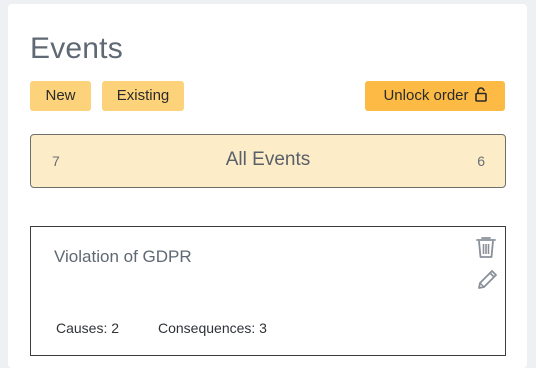 The height and width of the screenshot is (368, 536). Describe the element at coordinates (212, 328) in the screenshot. I see `consequences-count: Consequences: 3` at that location.